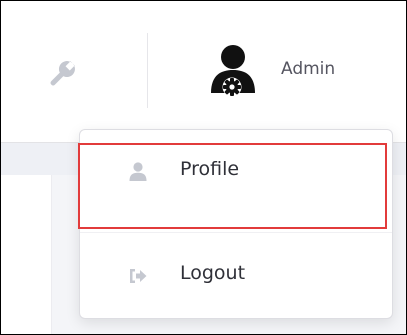 The width and height of the screenshot is (407, 335). I want to click on wrench-icon, so click(62, 74).